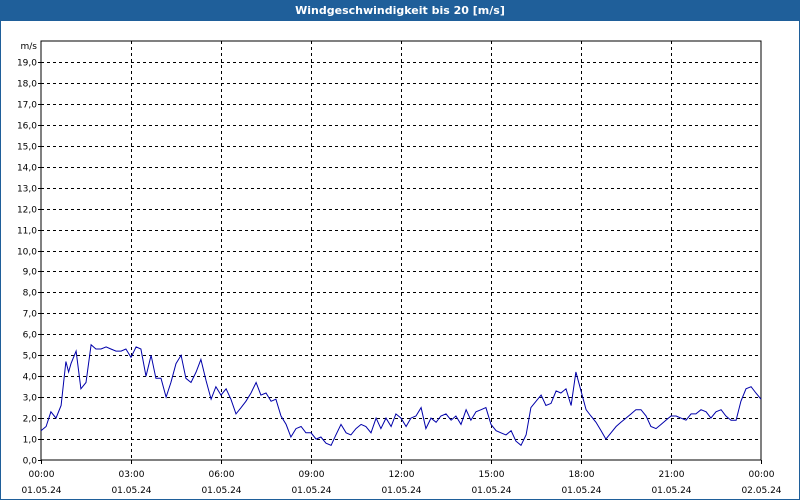 This screenshot has width=800, height=501. Describe the element at coordinates (30, 336) in the screenshot. I see `y-tick-label: 6,0` at that location.